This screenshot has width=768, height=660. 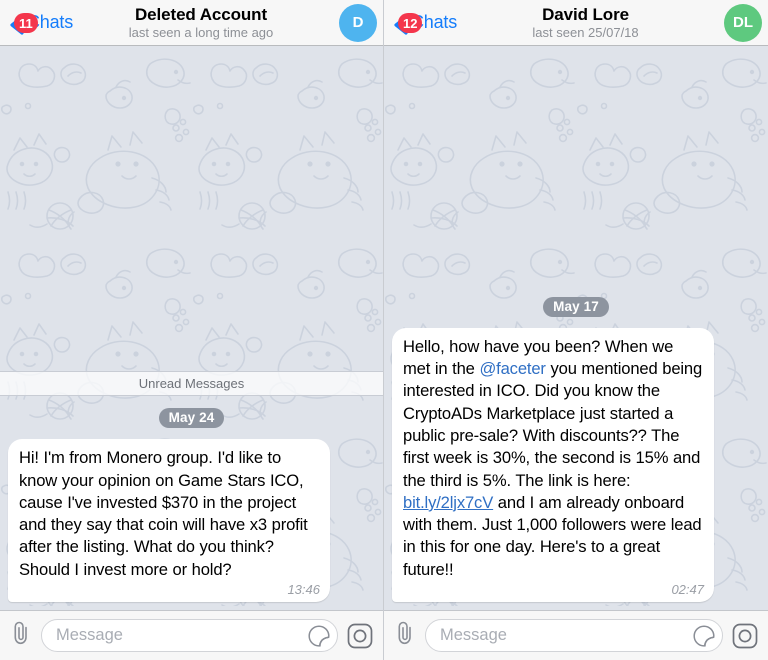 What do you see at coordinates (410, 23) in the screenshot?
I see `unread-chats-badge-right: 12` at bounding box center [410, 23].